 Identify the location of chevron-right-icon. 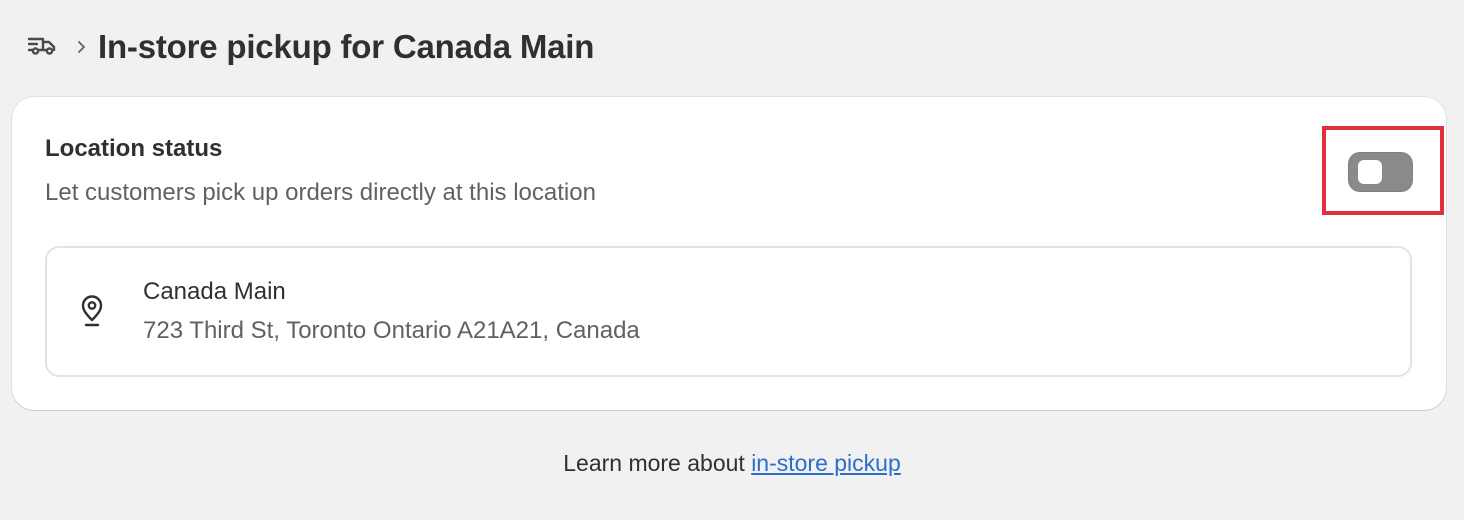
(81, 47).